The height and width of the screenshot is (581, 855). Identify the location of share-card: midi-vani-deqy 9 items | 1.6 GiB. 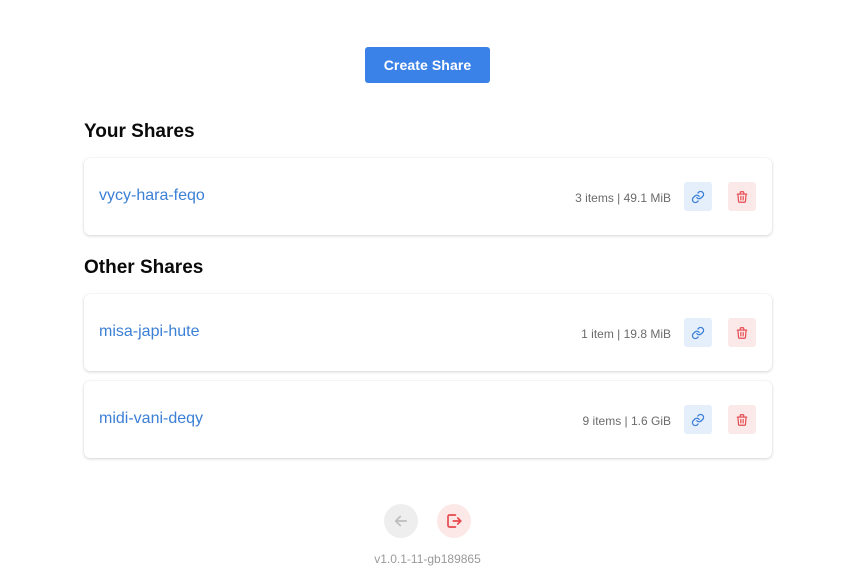
(428, 419).